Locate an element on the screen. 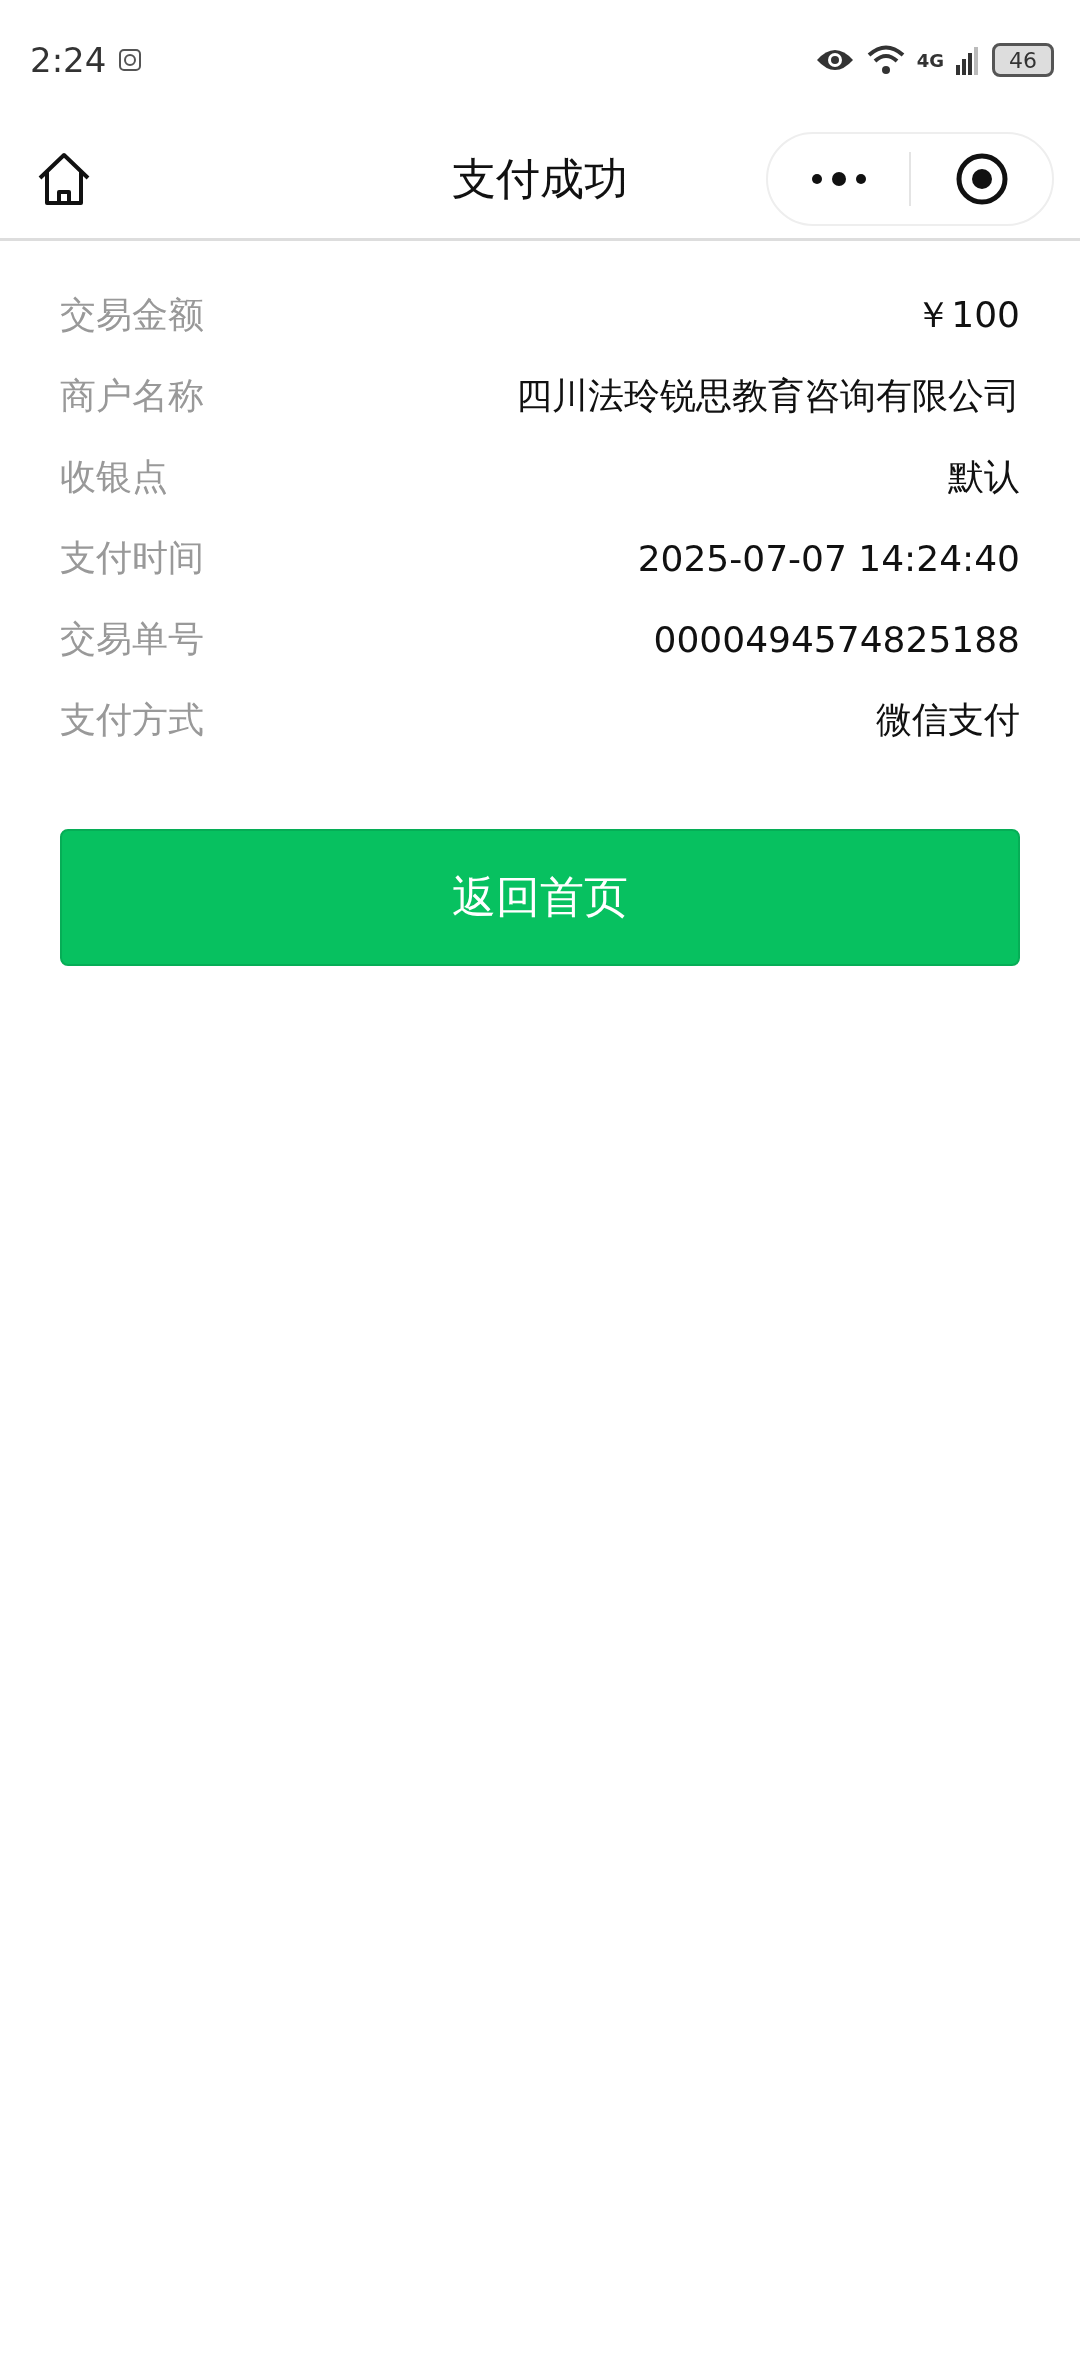 This screenshot has width=1080, height=2376. detail-label: 交易单号 is located at coordinates (132, 639).